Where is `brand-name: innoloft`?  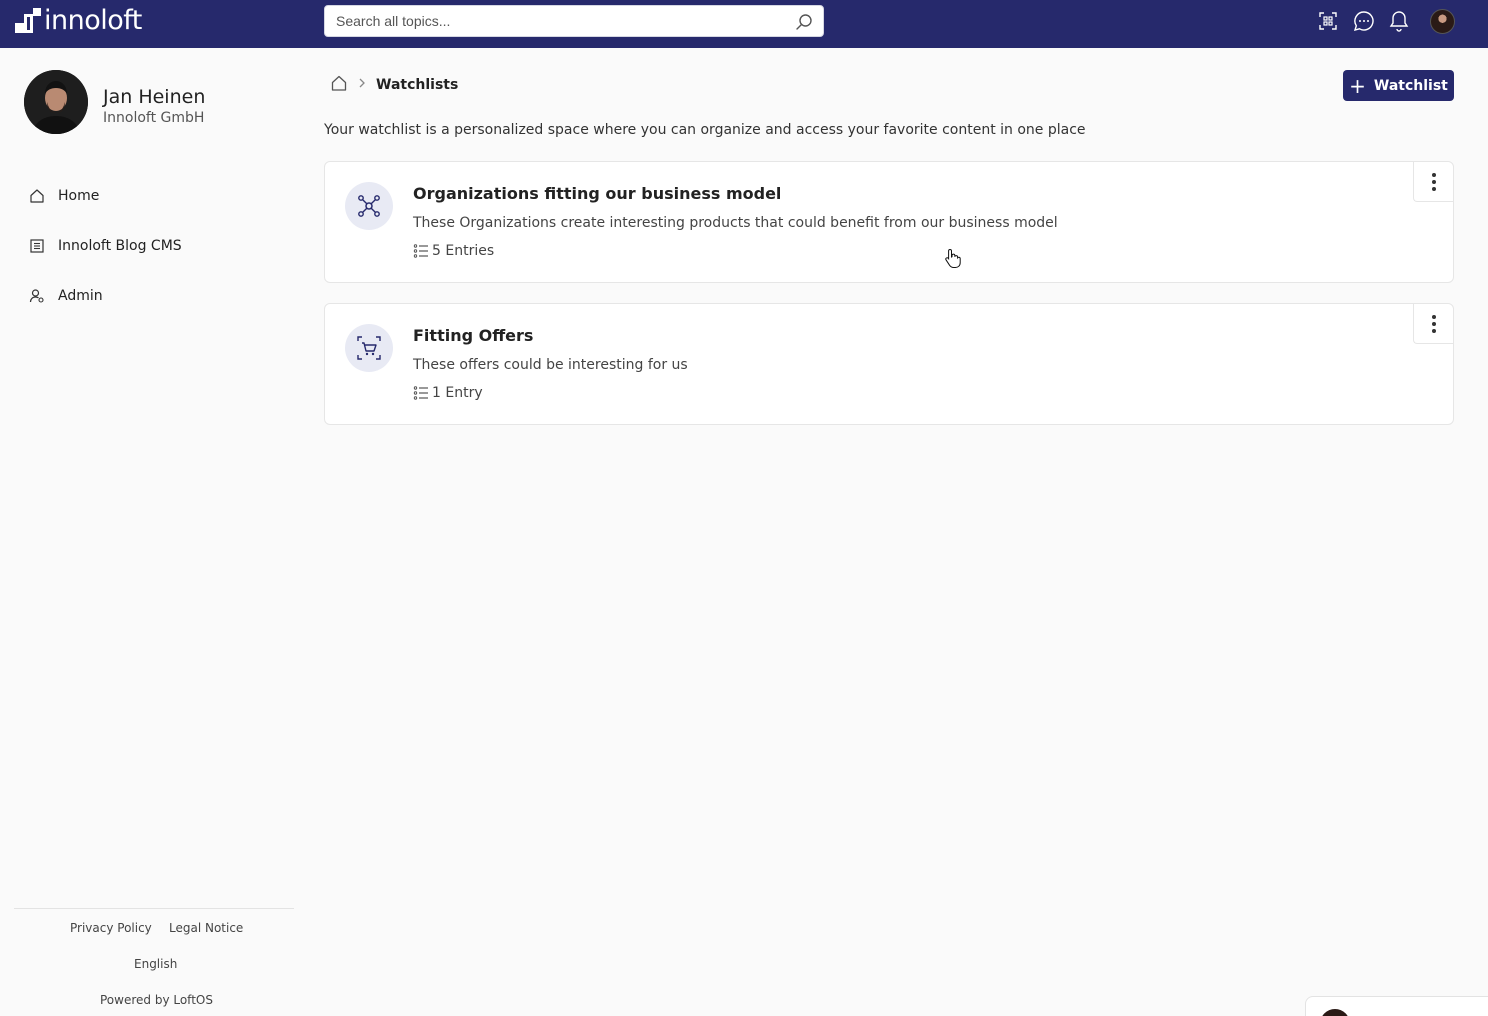 brand-name: innoloft is located at coordinates (93, 20).